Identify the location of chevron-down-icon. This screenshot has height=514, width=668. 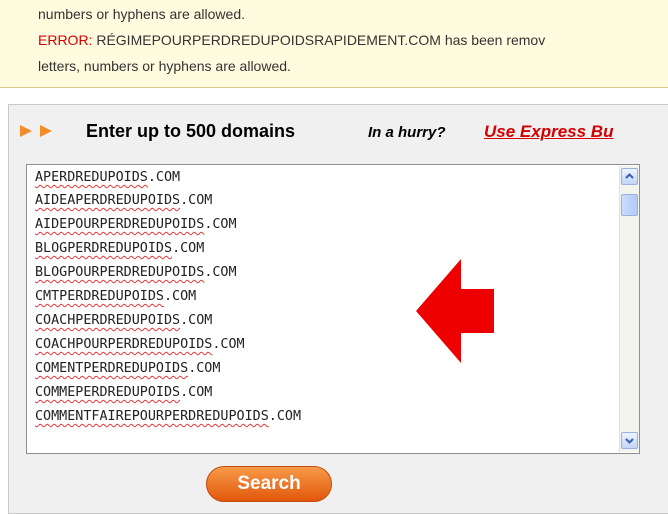
(629, 441).